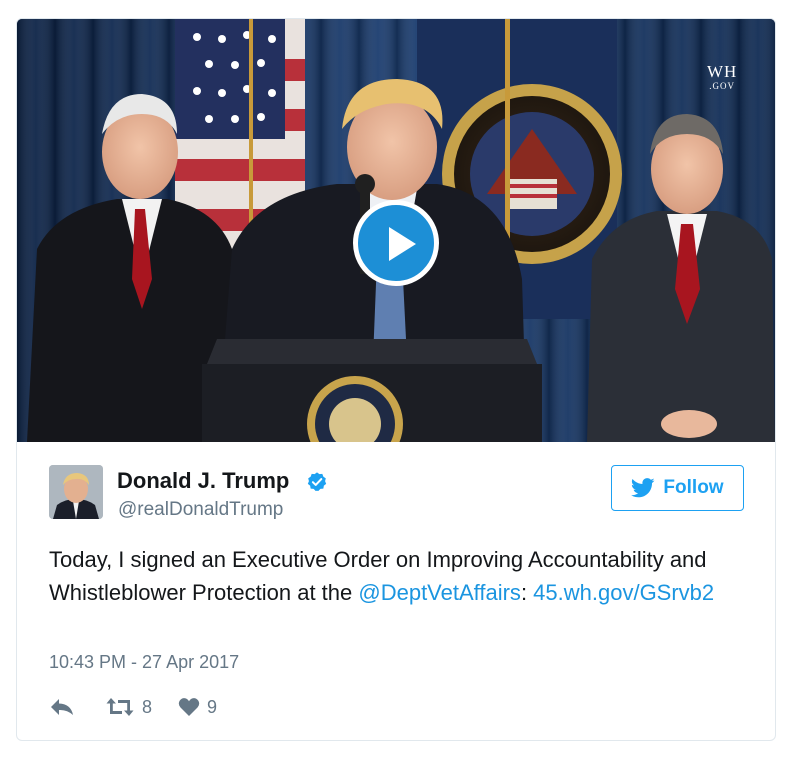  I want to click on action-bar: 8 9, so click(133, 707).